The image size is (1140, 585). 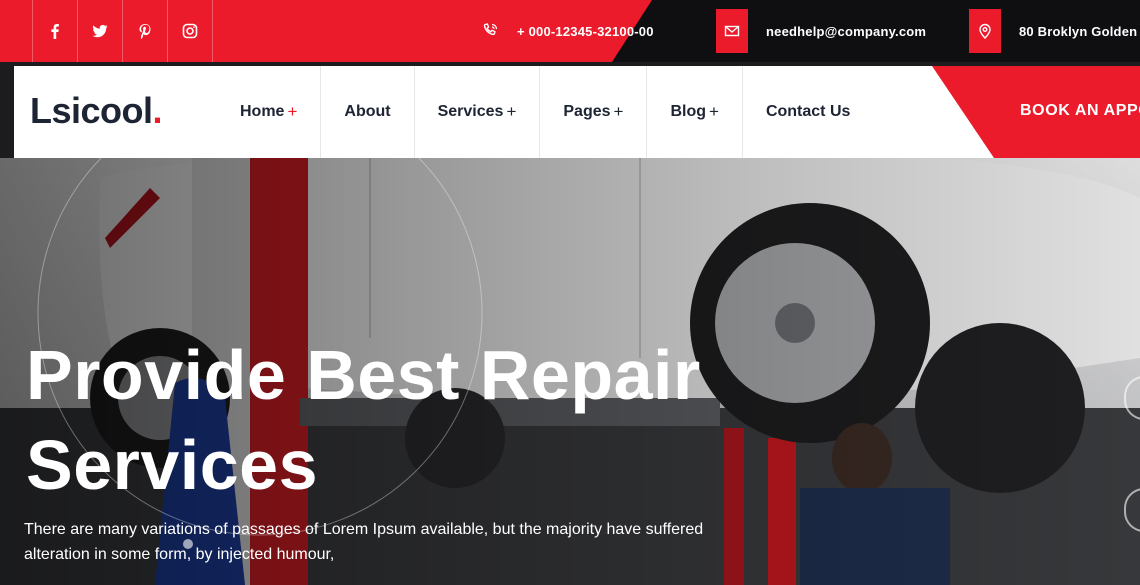 I want to click on nav-item-label: Services, so click(x=470, y=111).